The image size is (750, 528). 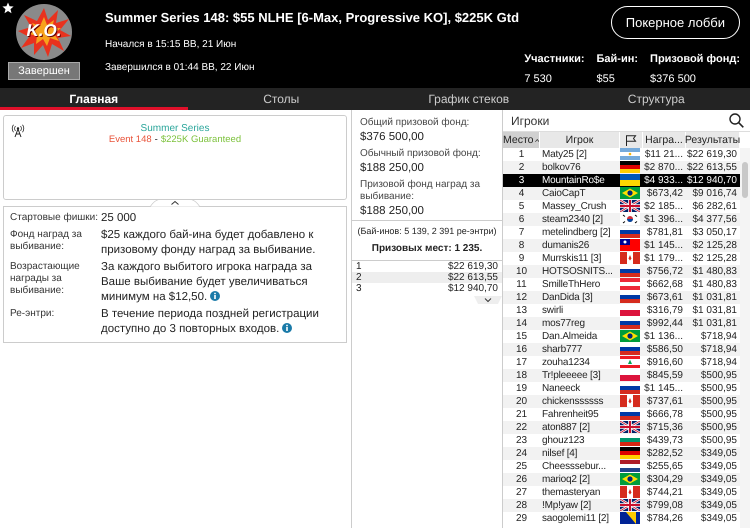 What do you see at coordinates (359, 266) in the screenshot?
I see `payout-place: 1` at bounding box center [359, 266].